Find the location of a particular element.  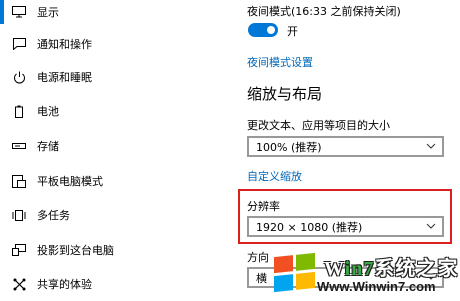

display-icon is located at coordinates (19, 12).